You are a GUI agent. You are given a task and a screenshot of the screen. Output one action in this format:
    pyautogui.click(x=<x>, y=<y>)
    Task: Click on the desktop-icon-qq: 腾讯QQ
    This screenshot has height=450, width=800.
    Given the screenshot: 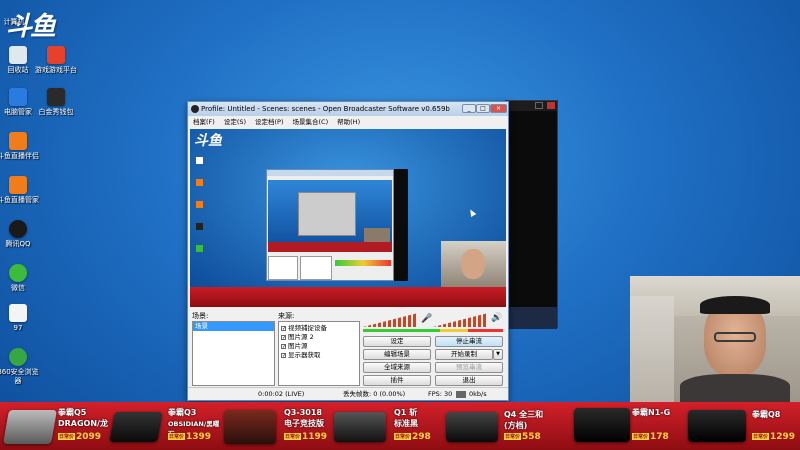 What is the action you would take?
    pyautogui.click(x=21, y=234)
    